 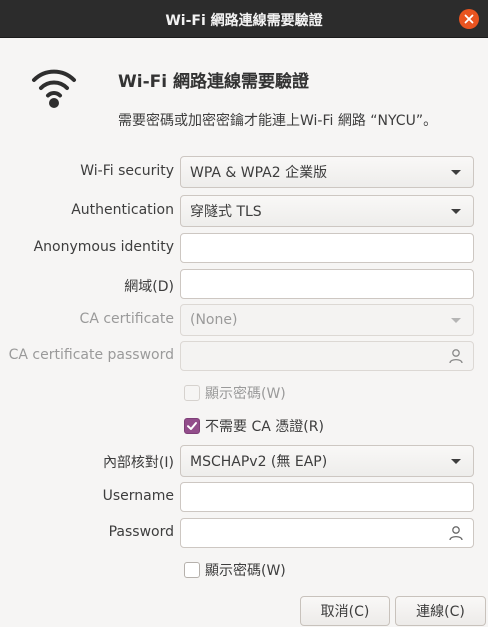 I want to click on show-password-checkbox-row: 顯示密碼(W), so click(x=235, y=570).